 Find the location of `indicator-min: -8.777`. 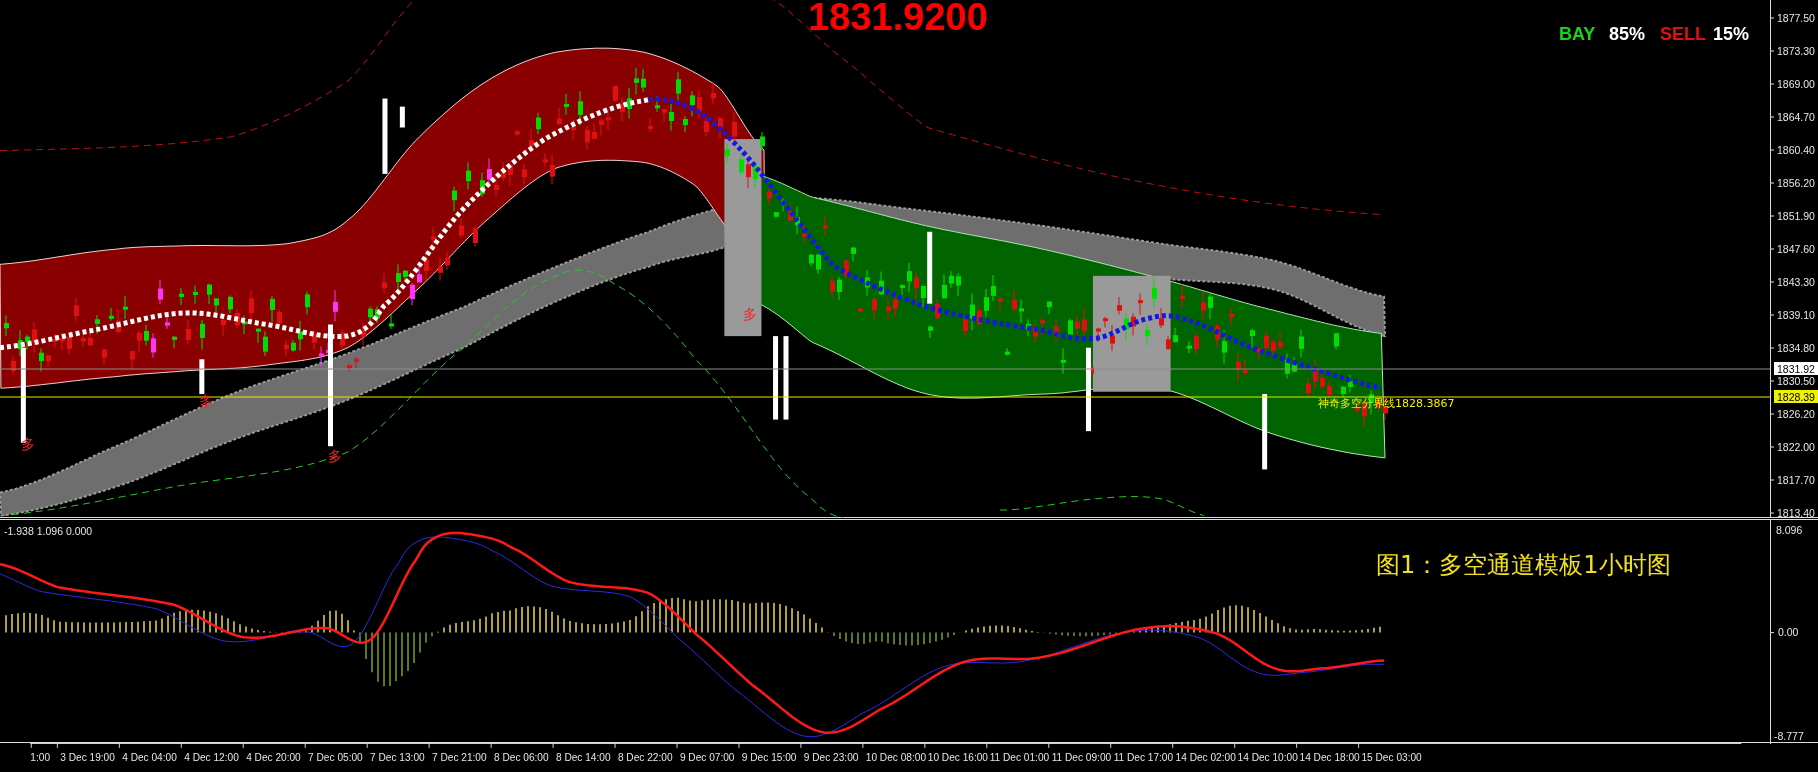

indicator-min: -8.777 is located at coordinates (1789, 736).